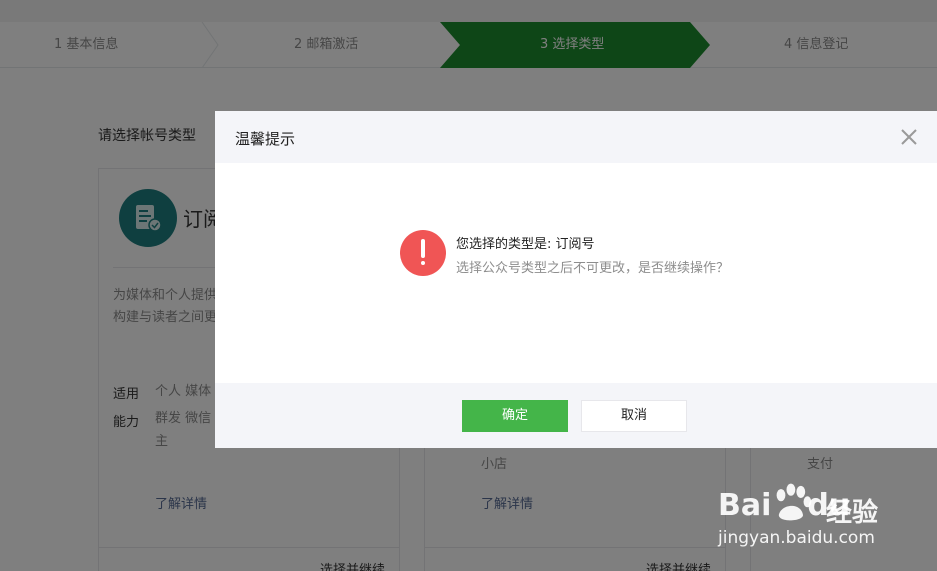 The width and height of the screenshot is (937, 571). What do you see at coordinates (818, 518) in the screenshot?
I see `baidu-jingyan-watermark: Bai du 经验 jingyan.baidu.com` at bounding box center [818, 518].